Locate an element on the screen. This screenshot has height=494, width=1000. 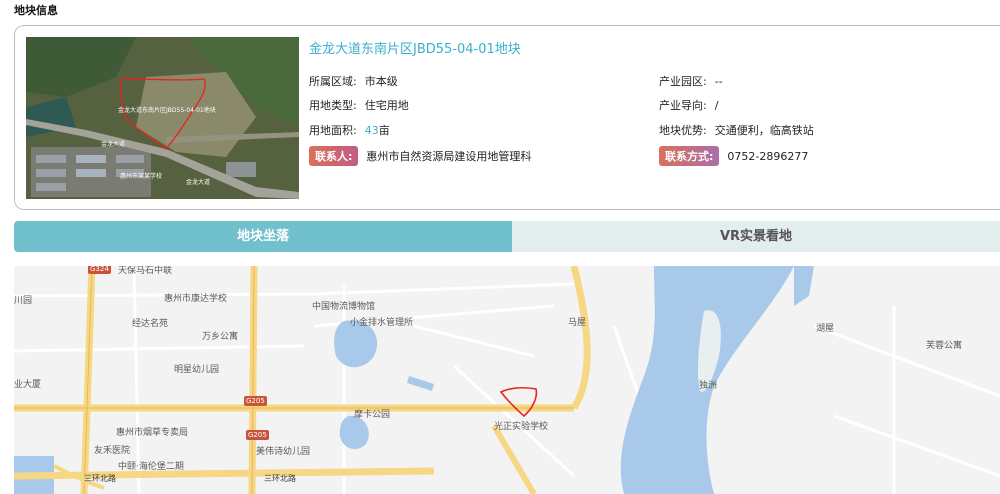
view-tabs: 地块坐落 VR实景看地 is located at coordinates (507, 236).